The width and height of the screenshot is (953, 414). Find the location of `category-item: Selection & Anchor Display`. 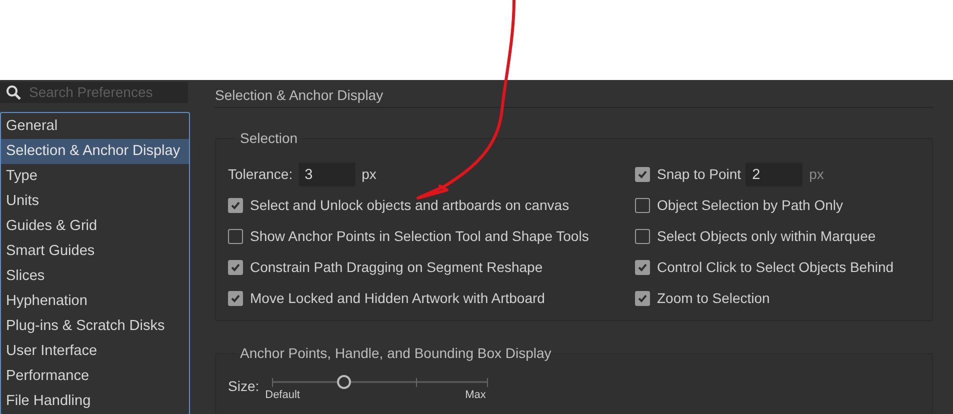

category-item: Selection & Anchor Display is located at coordinates (95, 151).